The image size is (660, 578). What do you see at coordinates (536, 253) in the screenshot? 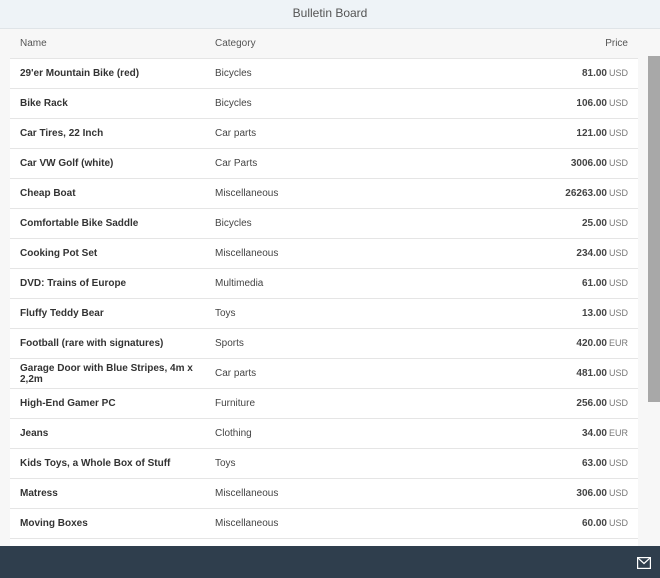
I see `item-price: 234.00 USD` at bounding box center [536, 253].